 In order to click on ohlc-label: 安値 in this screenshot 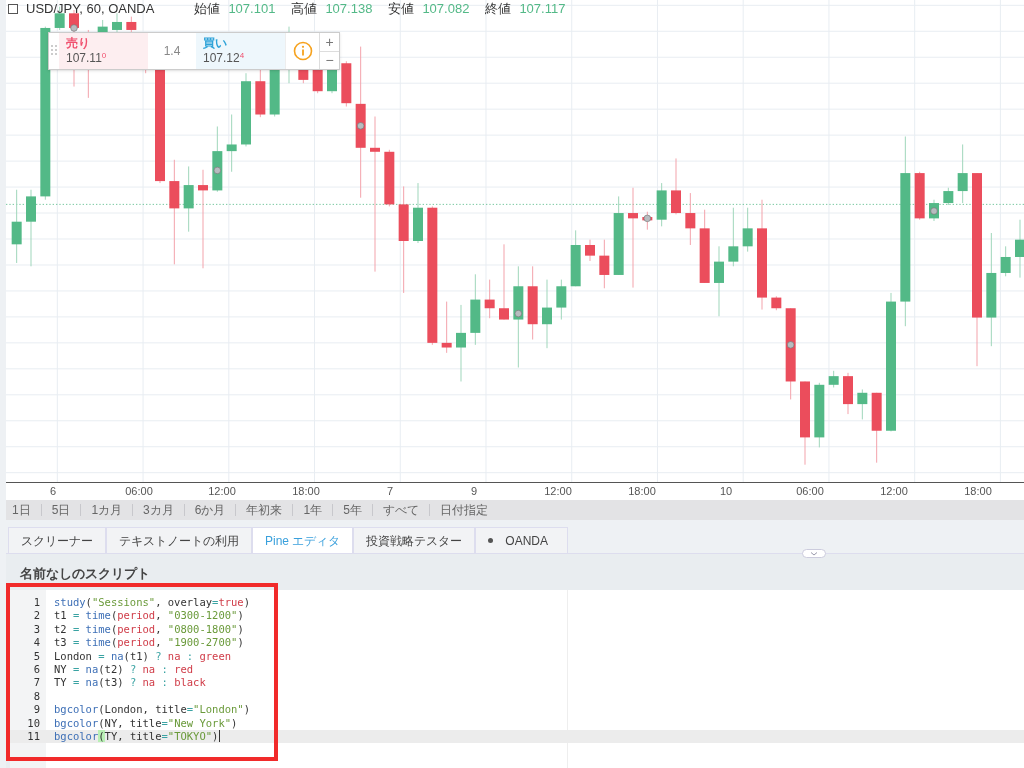, I will do `click(401, 8)`.